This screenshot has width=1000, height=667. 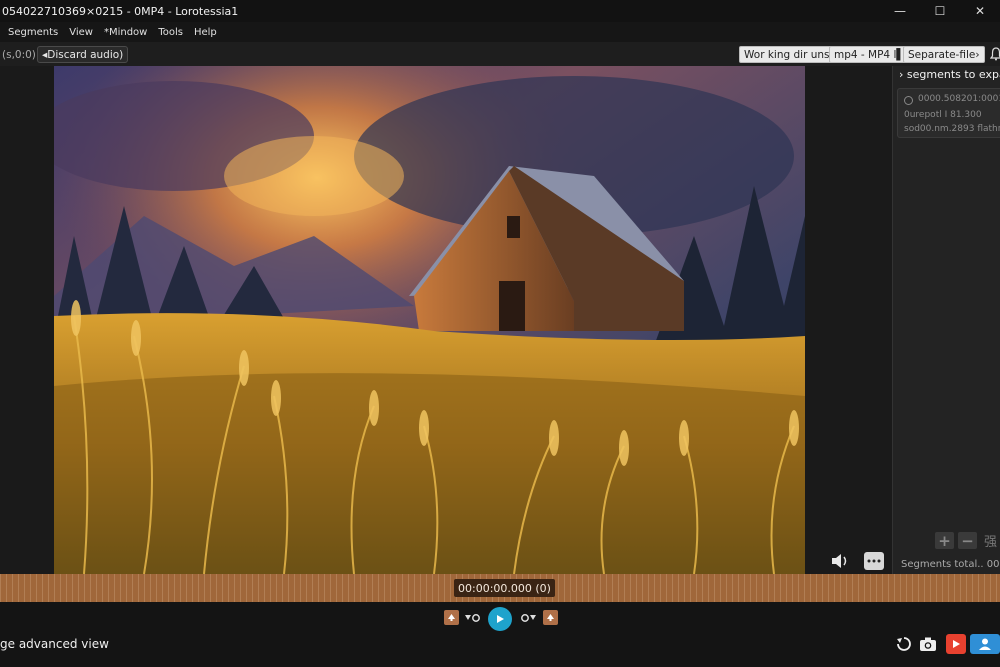 I want to click on remove-segment-button: −, so click(x=967, y=541).